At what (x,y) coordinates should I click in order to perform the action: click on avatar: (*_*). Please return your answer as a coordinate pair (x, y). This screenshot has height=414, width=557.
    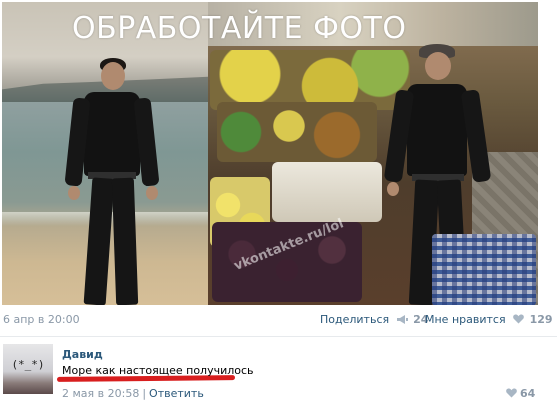
    Looking at the image, I should click on (28, 369).